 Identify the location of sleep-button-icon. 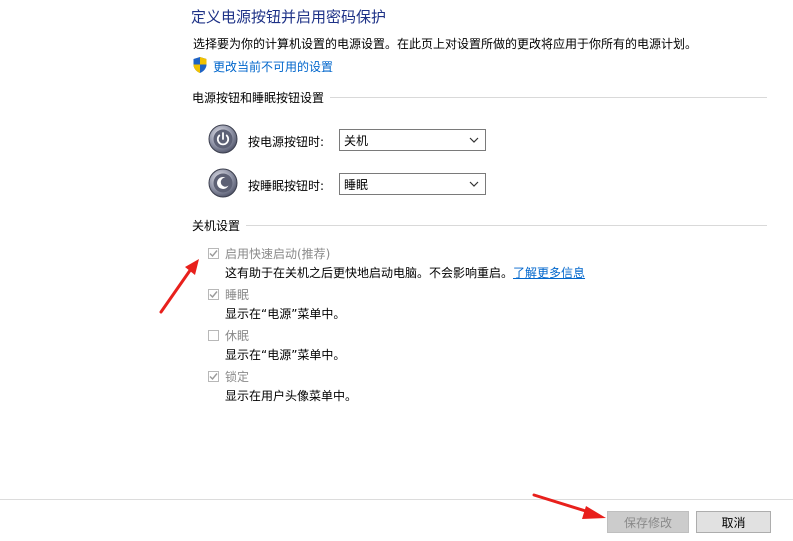
(223, 183).